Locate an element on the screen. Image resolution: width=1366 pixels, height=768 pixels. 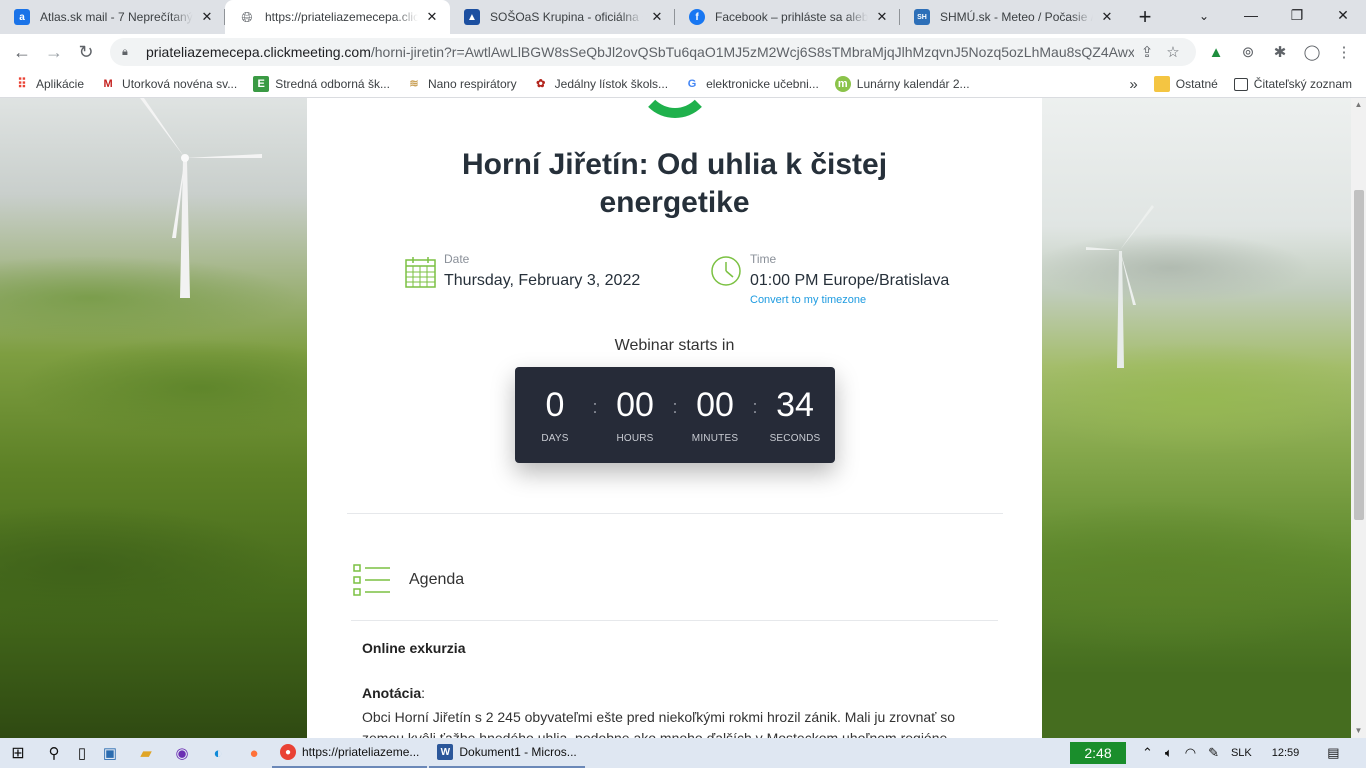
notifications-icon: ▤ is located at coordinates (1333, 753).